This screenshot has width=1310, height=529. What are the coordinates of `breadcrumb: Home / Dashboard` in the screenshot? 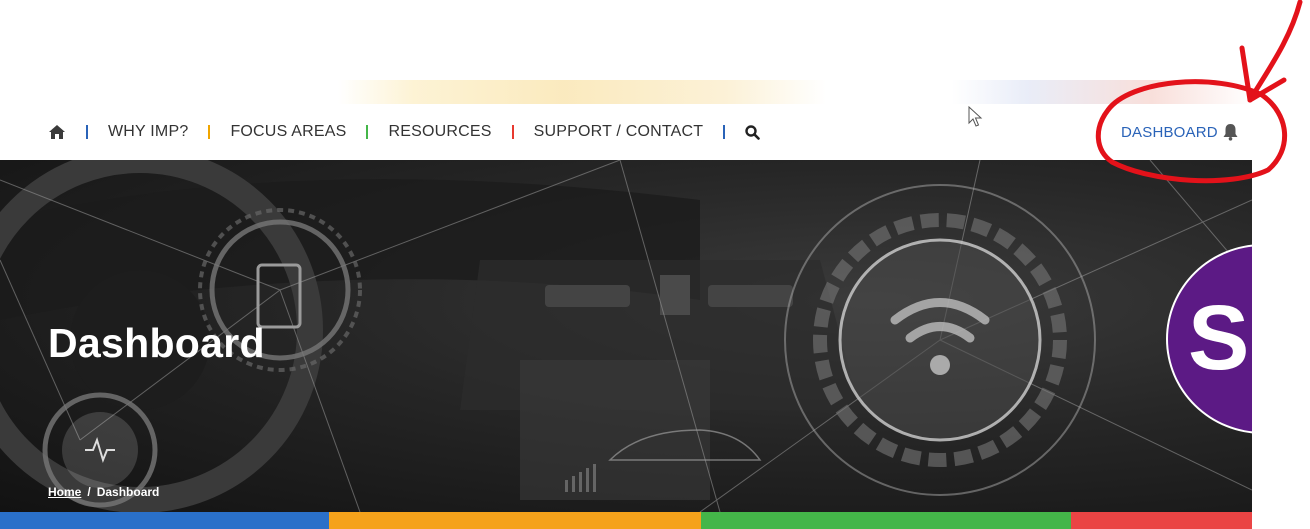 It's located at (103, 492).